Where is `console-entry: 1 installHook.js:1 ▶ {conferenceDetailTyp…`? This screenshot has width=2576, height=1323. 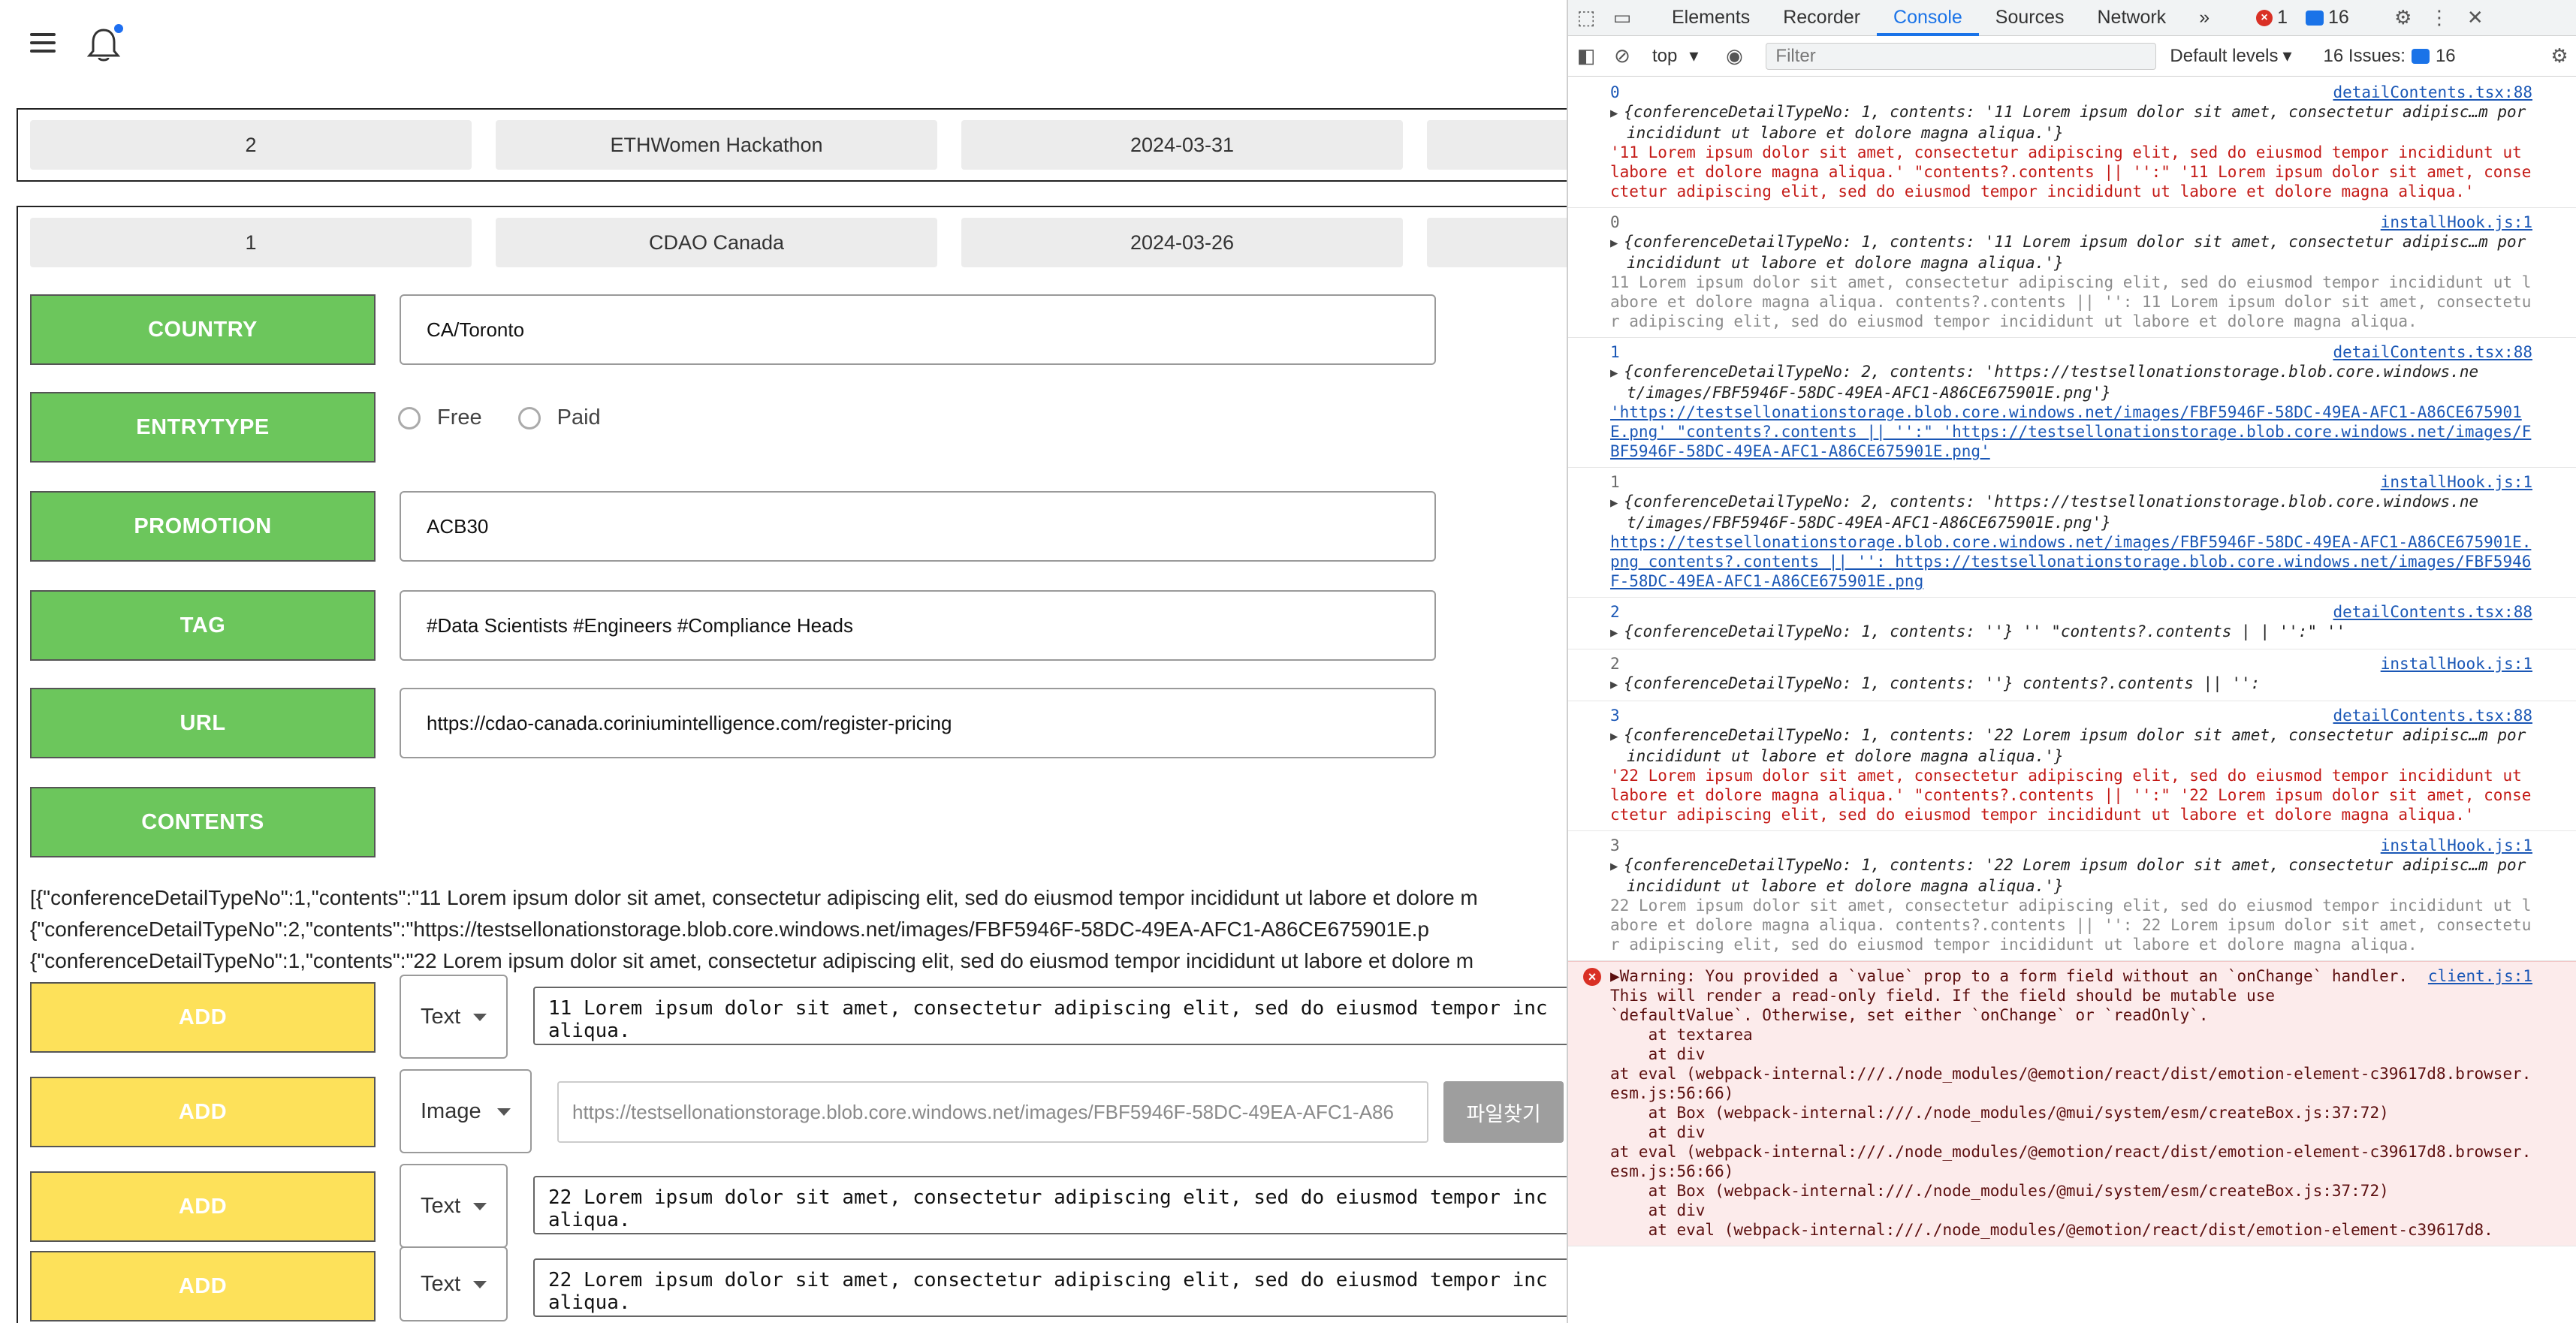 console-entry: 1 installHook.js:1 ▶ {conferenceDetailTyp… is located at coordinates (2072, 533).